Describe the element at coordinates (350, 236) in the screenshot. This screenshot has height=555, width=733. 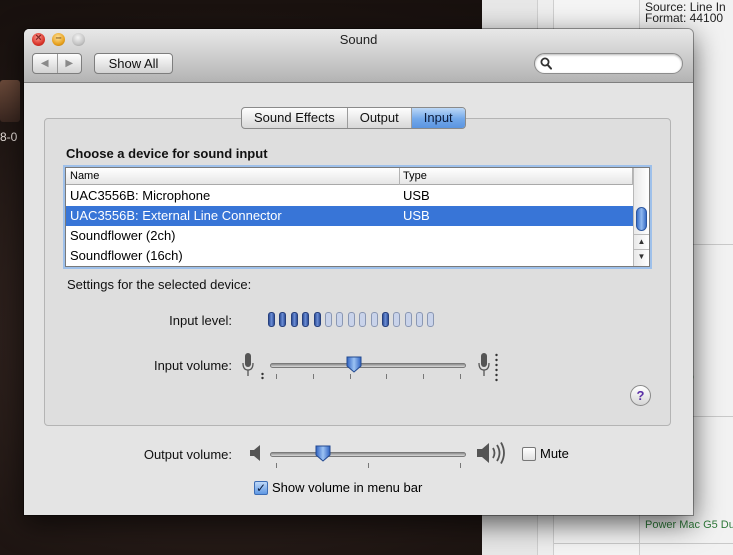
I see `table-row: Soundflower (2ch)` at that location.